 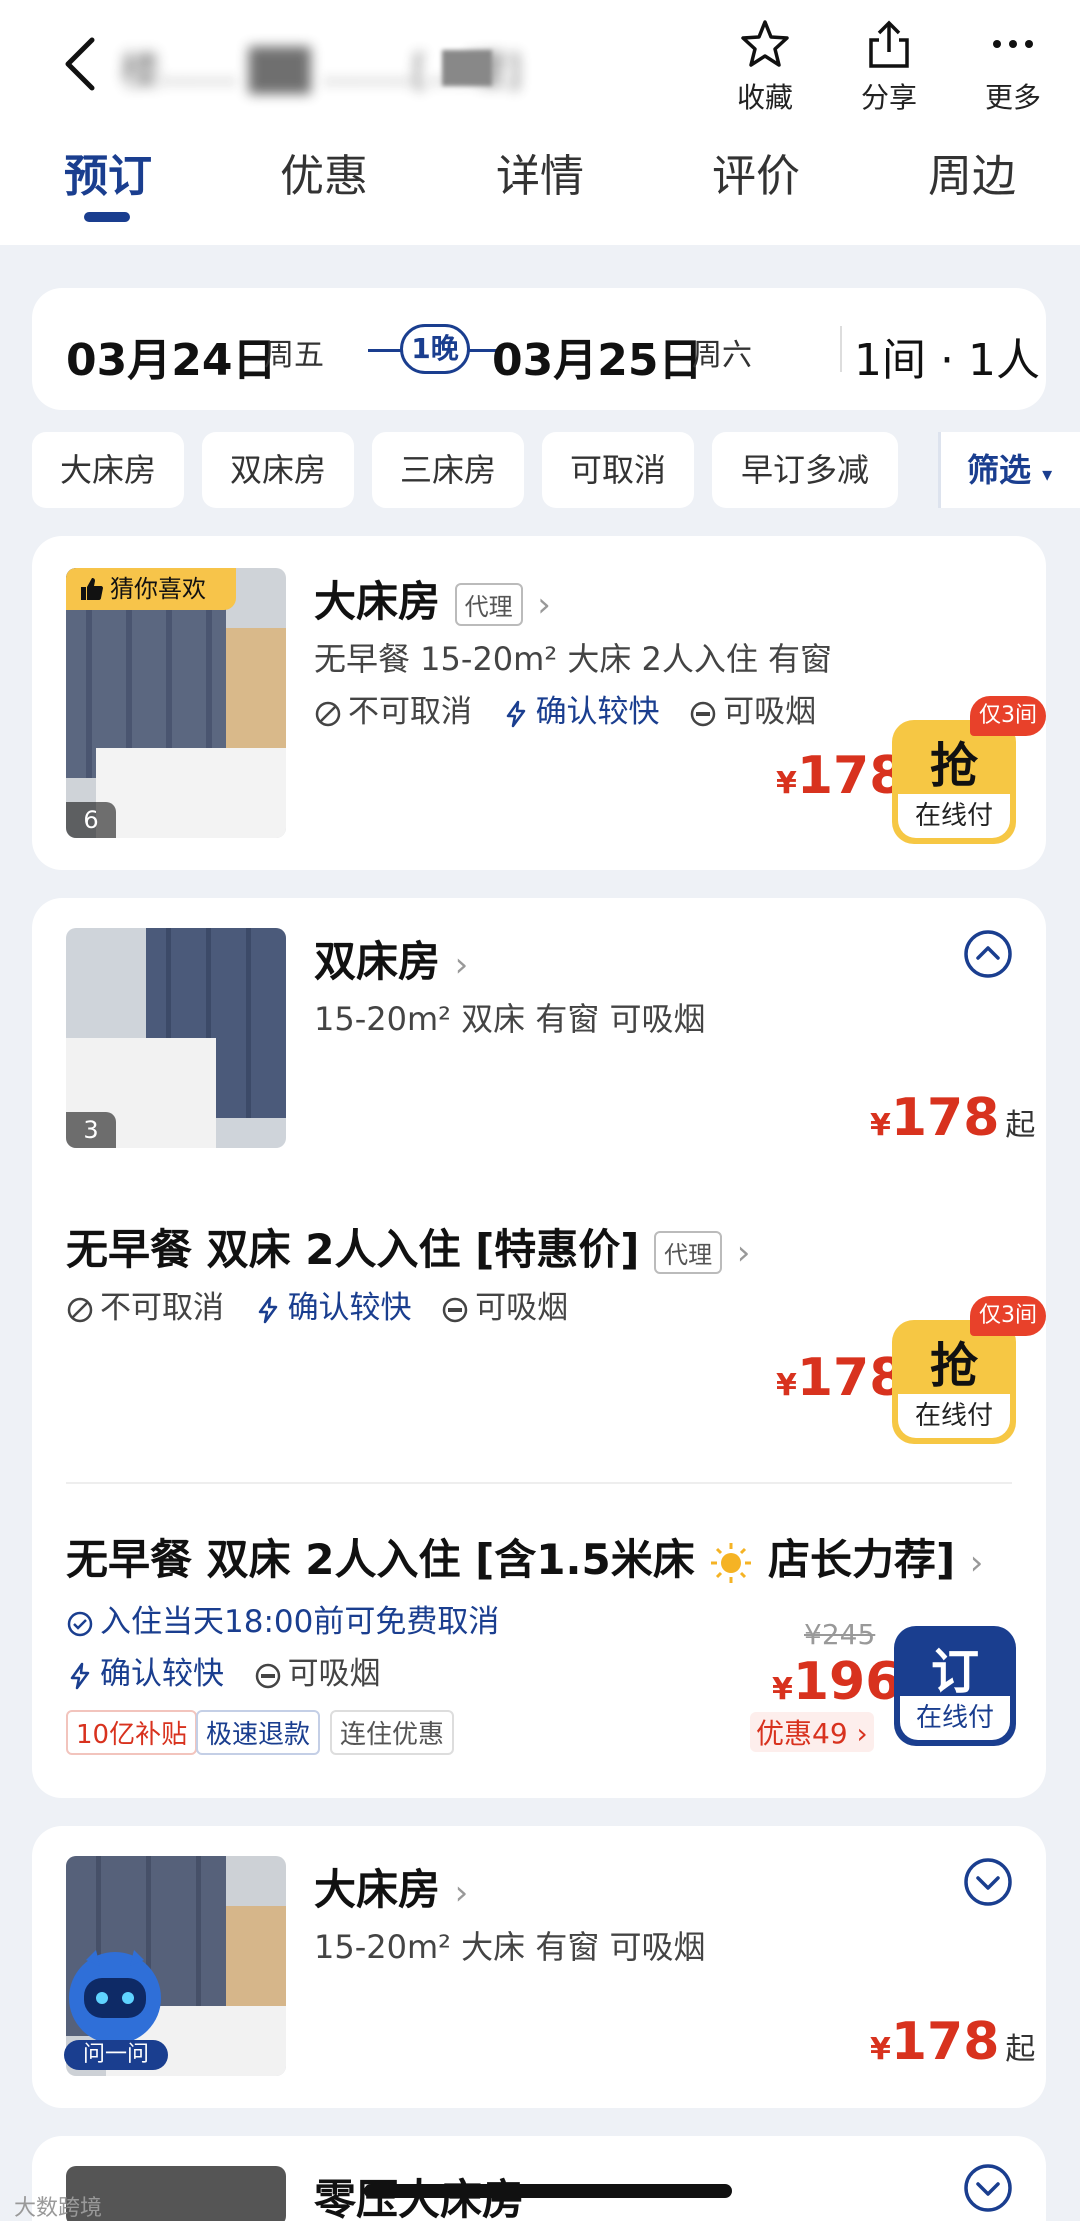 I want to click on collapse-button, so click(x=988, y=954).